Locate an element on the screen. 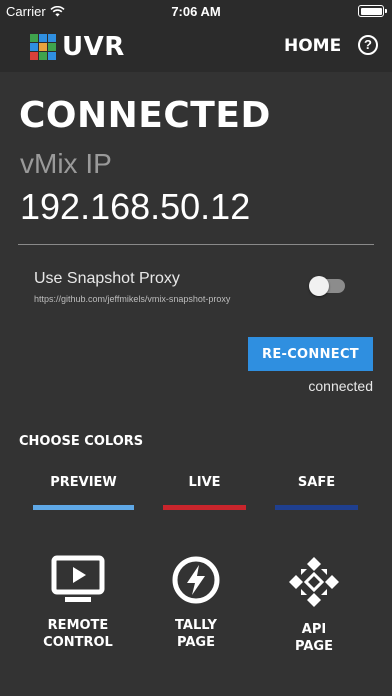 The height and width of the screenshot is (696, 392). tab-live: LIVE is located at coordinates (204, 482).